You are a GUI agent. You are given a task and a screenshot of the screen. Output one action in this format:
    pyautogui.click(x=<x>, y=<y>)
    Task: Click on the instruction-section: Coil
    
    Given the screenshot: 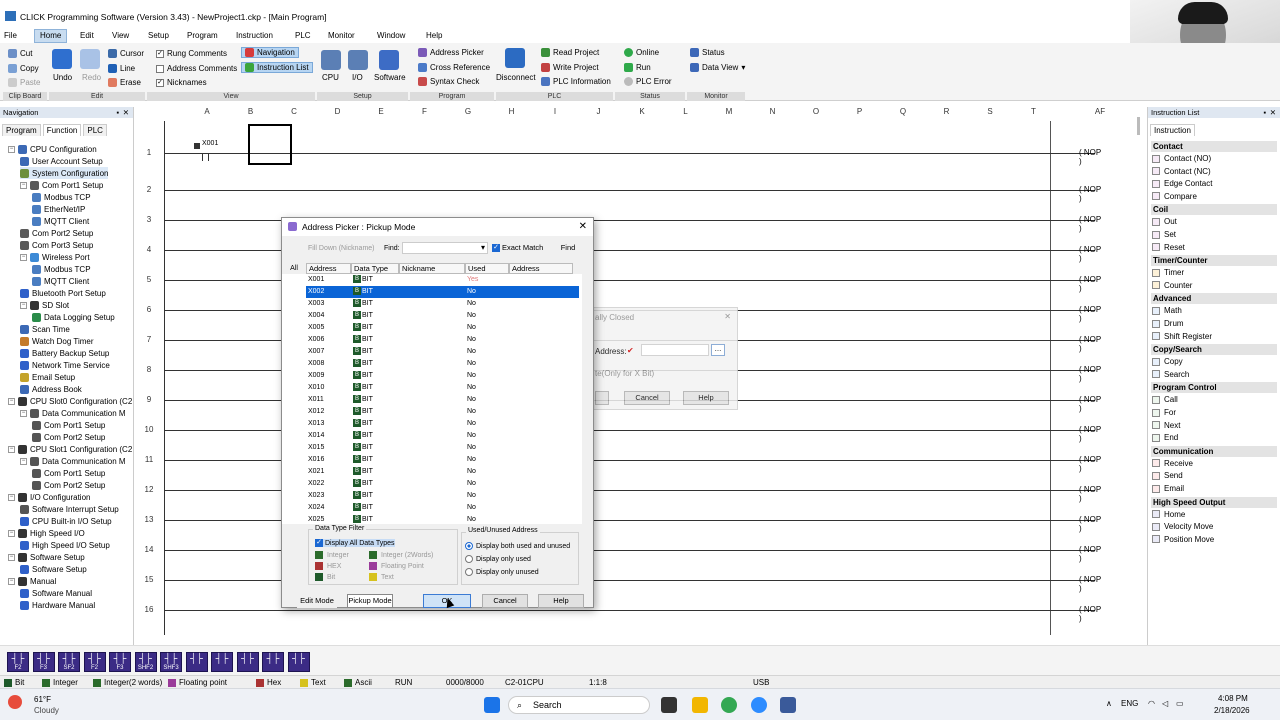 What is the action you would take?
    pyautogui.click(x=1214, y=210)
    